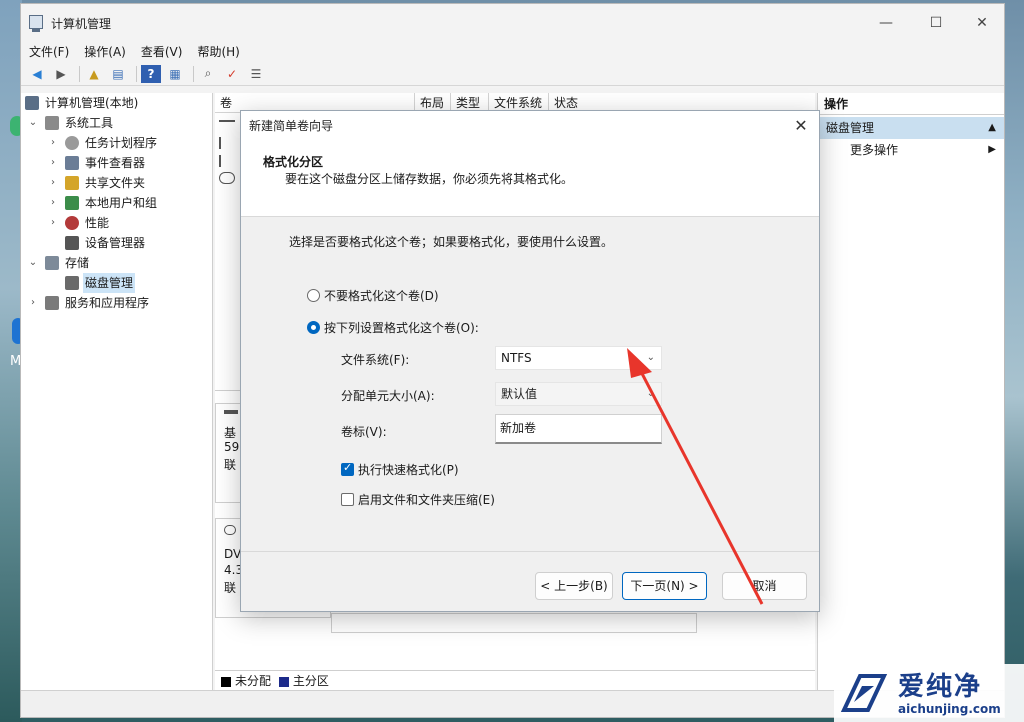  I want to click on back-arrow-icon: ◀, so click(37, 74).